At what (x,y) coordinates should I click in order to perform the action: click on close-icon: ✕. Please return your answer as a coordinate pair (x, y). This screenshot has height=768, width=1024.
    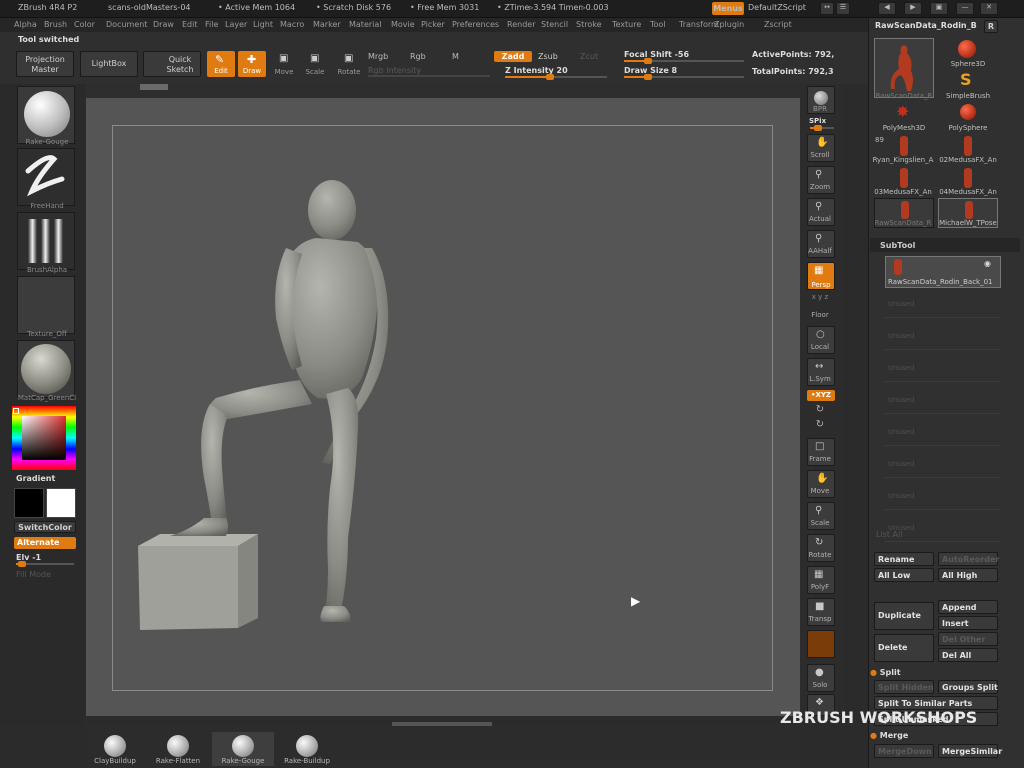
    Looking at the image, I should click on (989, 8).